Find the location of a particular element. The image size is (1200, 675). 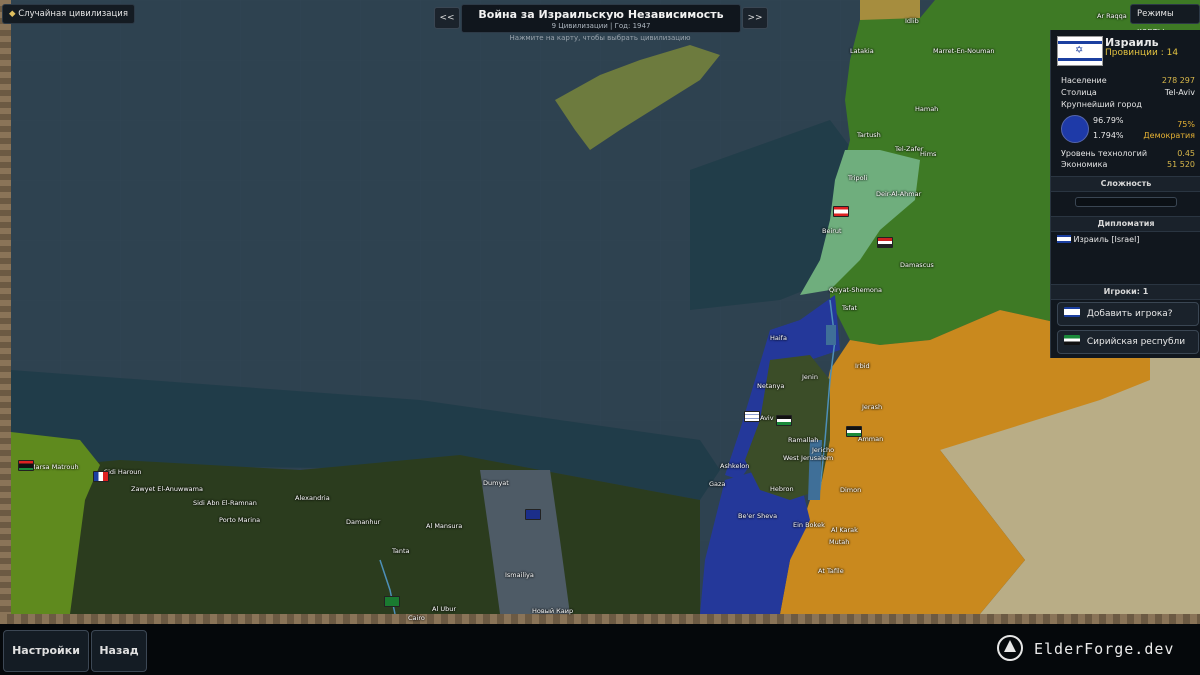

libya-flag-icon is located at coordinates (26, 465).